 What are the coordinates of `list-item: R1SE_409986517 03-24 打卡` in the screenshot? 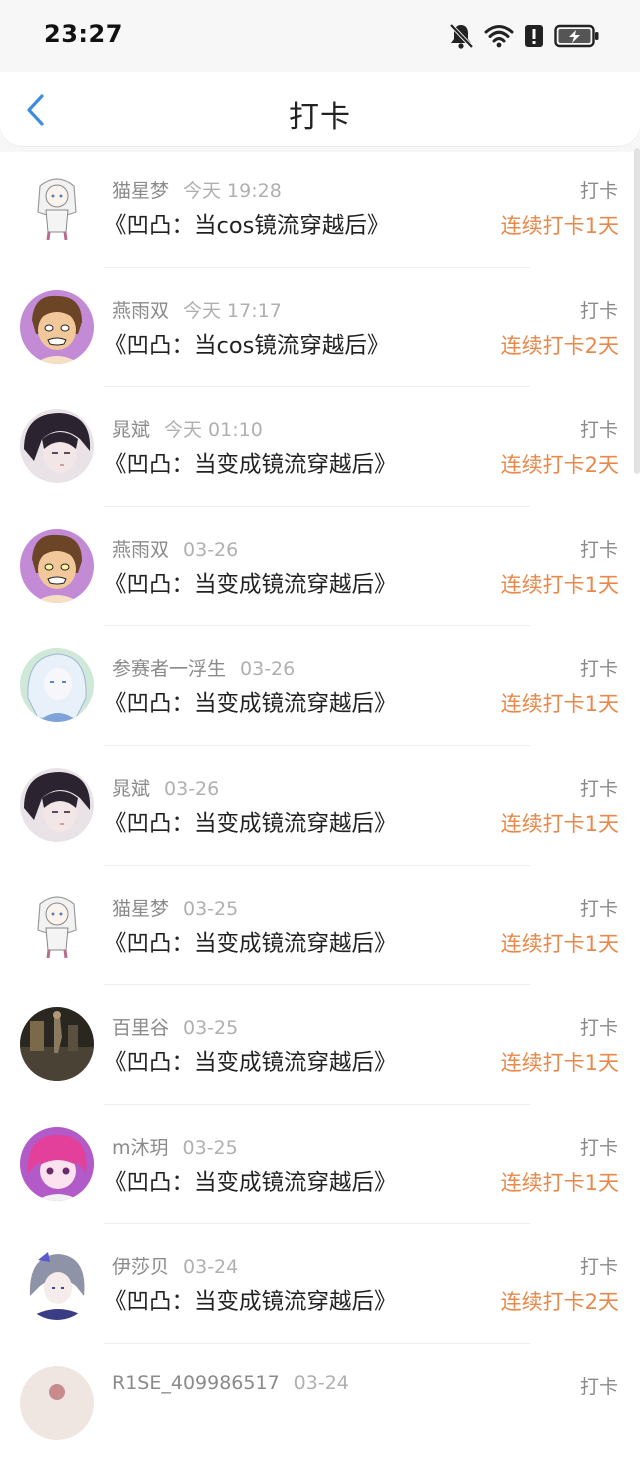 It's located at (320, 1404).